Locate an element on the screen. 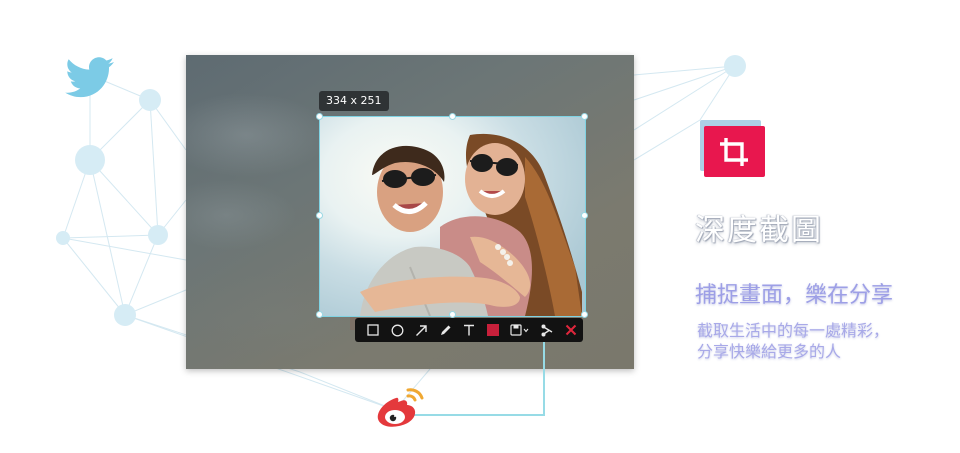 The height and width of the screenshot is (453, 960). arrow-icon is located at coordinates (421, 330).